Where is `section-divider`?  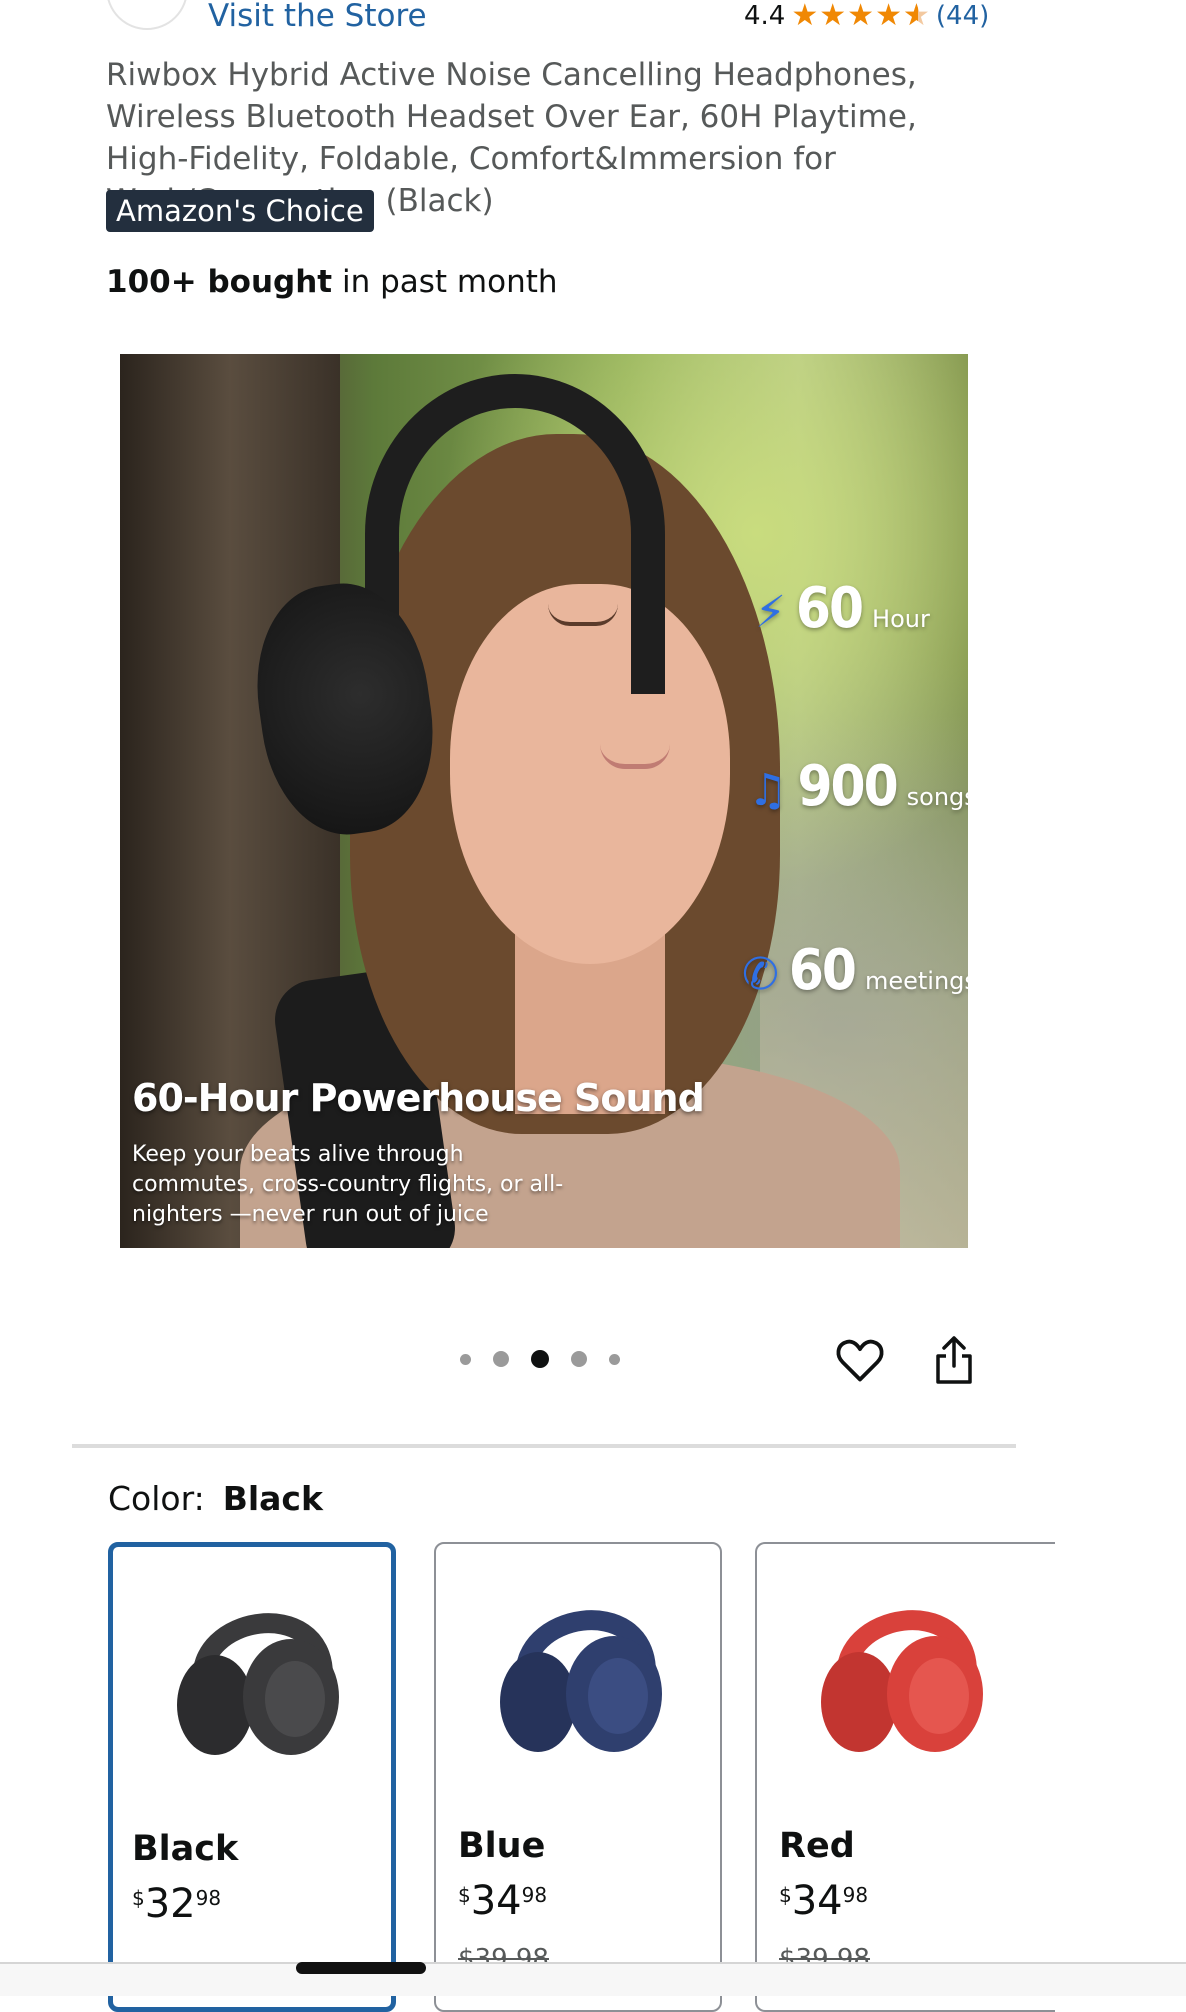
section-divider is located at coordinates (544, 1446).